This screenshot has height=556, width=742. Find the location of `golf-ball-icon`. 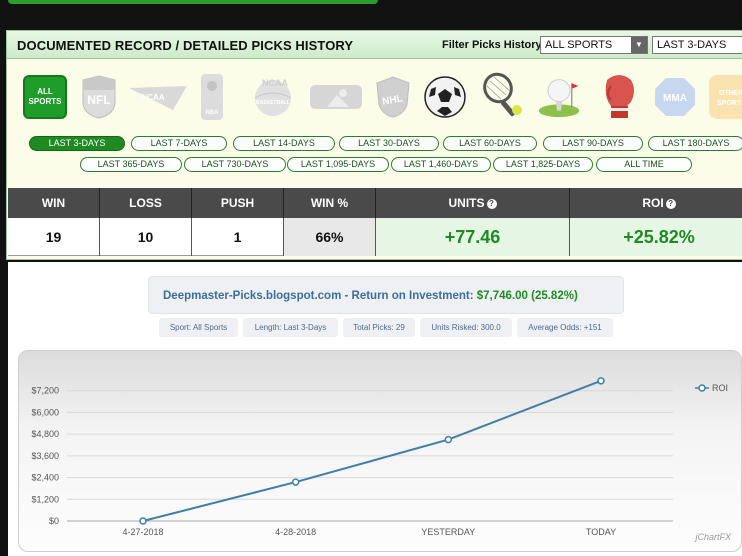

golf-ball-icon is located at coordinates (559, 98).